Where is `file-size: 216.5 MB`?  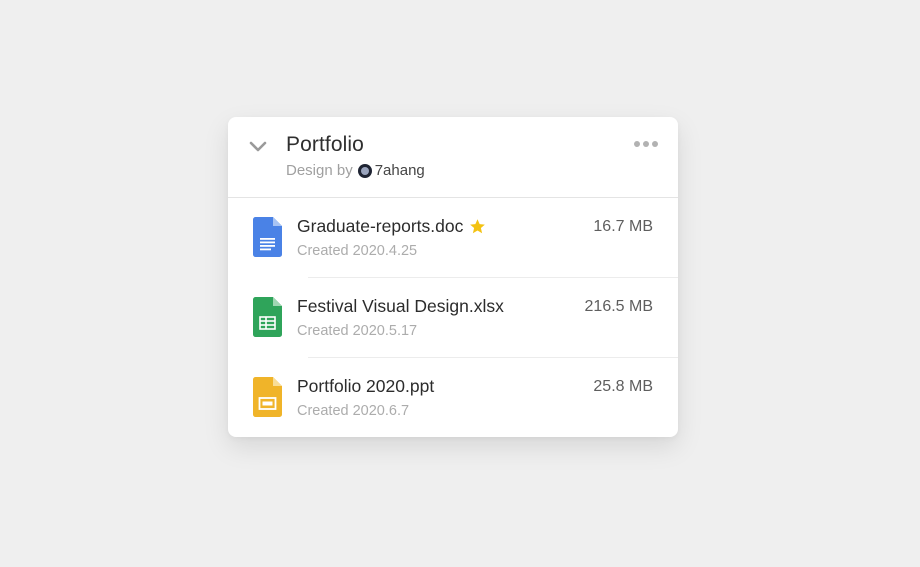
file-size: 216.5 MB is located at coordinates (618, 306).